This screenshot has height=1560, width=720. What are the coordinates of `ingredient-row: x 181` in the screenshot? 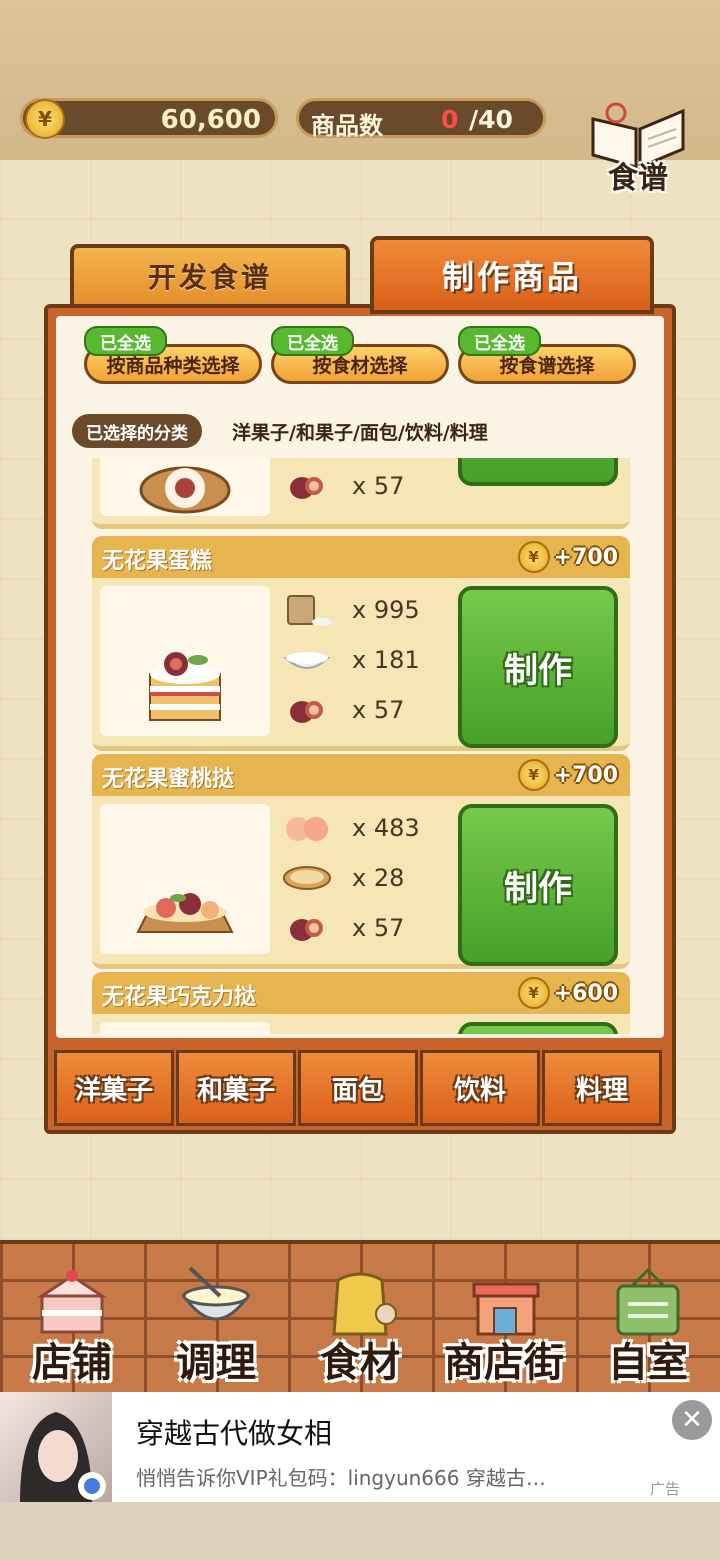 It's located at (362, 660).